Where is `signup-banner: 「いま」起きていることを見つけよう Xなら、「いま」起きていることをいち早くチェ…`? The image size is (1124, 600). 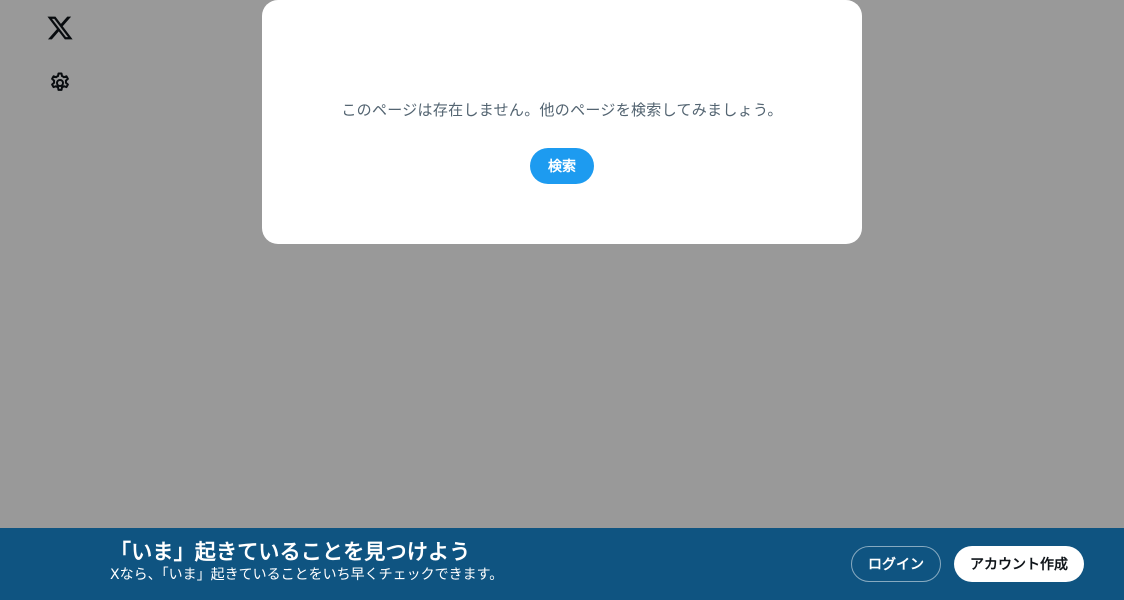
signup-banner: 「いま」起きていることを見つけよう Xなら、「いま」起きていることをいち早くチェ… is located at coordinates (562, 564).